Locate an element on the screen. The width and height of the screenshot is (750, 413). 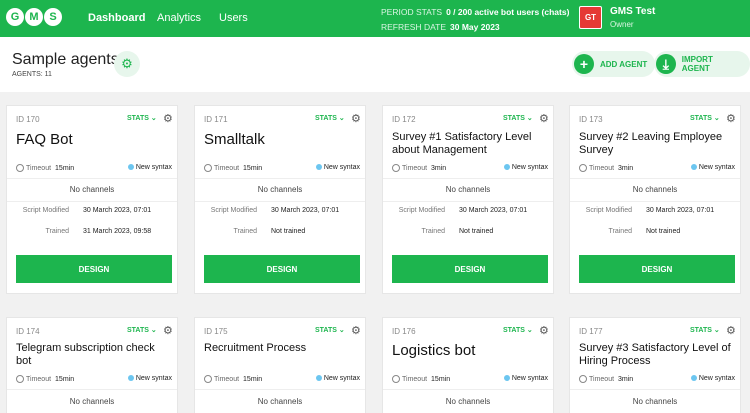
logo-letter-g: G is located at coordinates (15, 17).